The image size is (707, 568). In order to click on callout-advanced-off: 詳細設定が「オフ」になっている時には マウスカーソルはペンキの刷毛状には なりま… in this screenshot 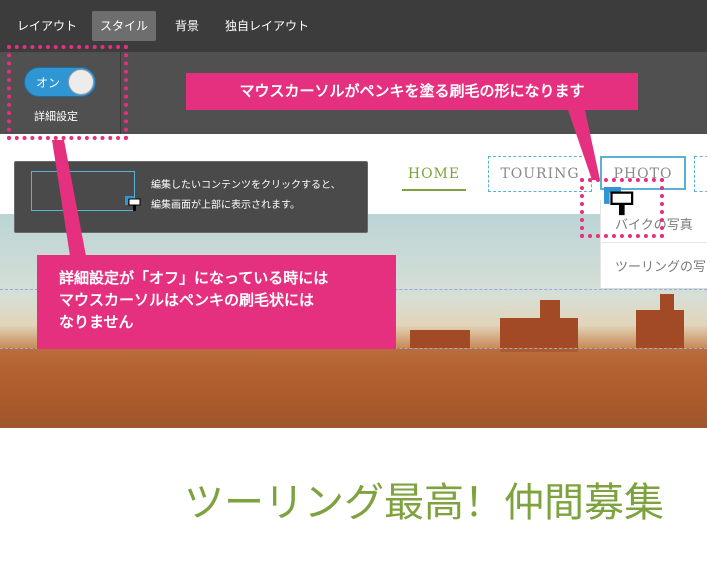, I will do `click(216, 302)`.